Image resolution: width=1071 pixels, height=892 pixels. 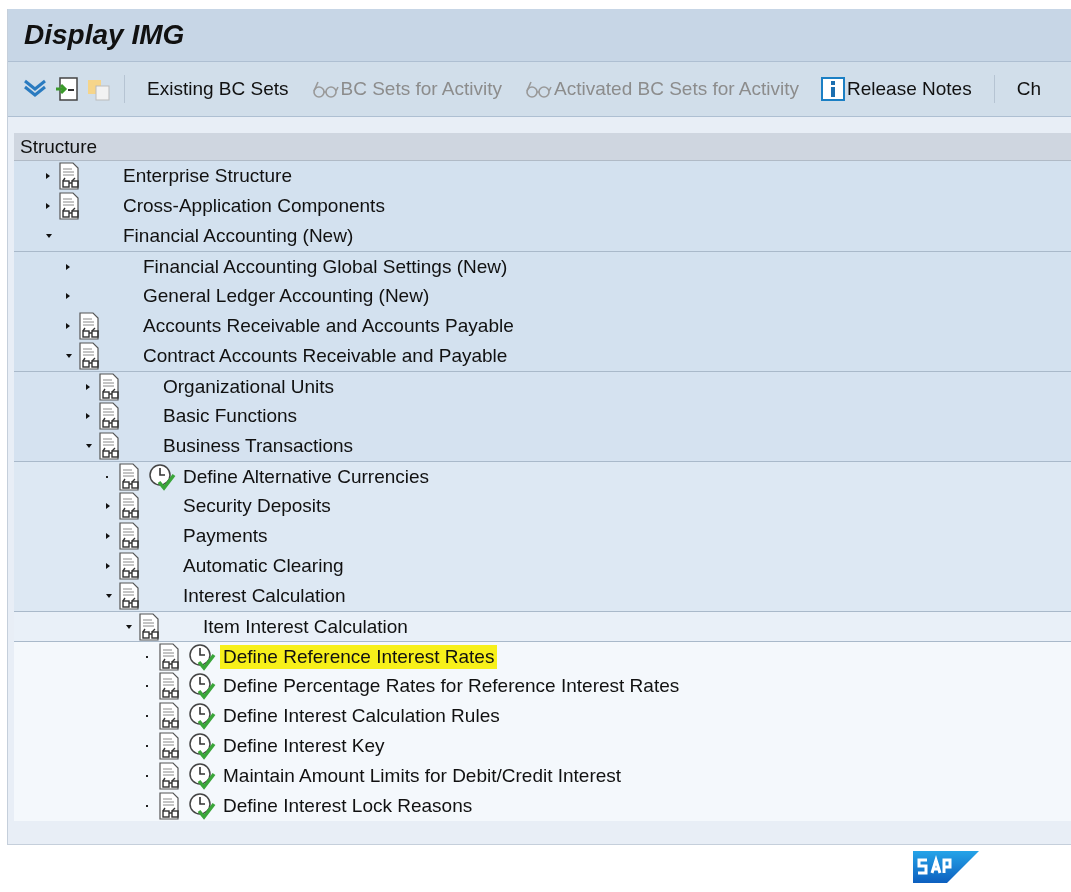 What do you see at coordinates (325, 356) in the screenshot?
I see `tree-item: Contract Accounts Receivable and Payable` at bounding box center [325, 356].